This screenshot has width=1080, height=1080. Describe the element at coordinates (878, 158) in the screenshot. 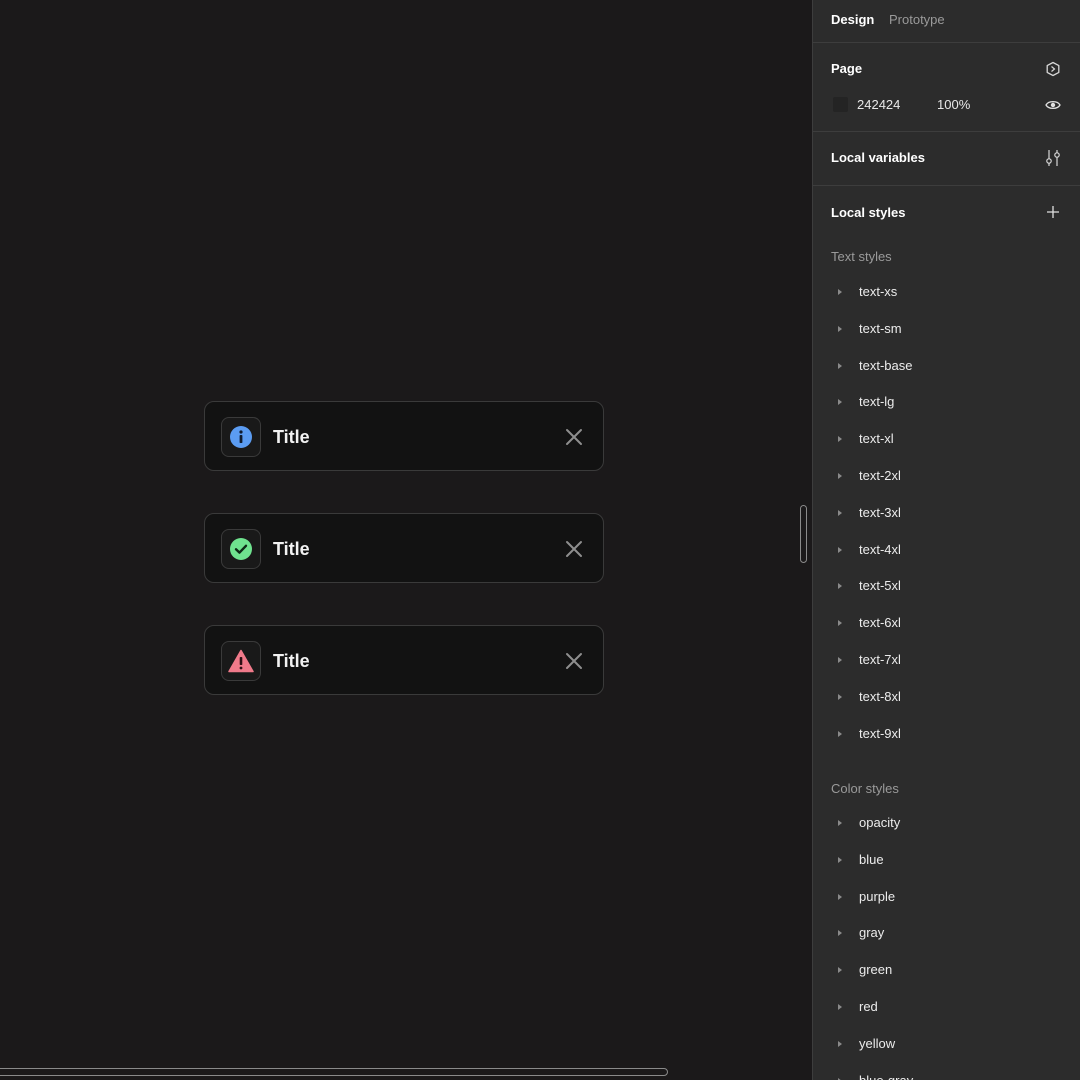

I see `local-variables-title: Local variables` at that location.